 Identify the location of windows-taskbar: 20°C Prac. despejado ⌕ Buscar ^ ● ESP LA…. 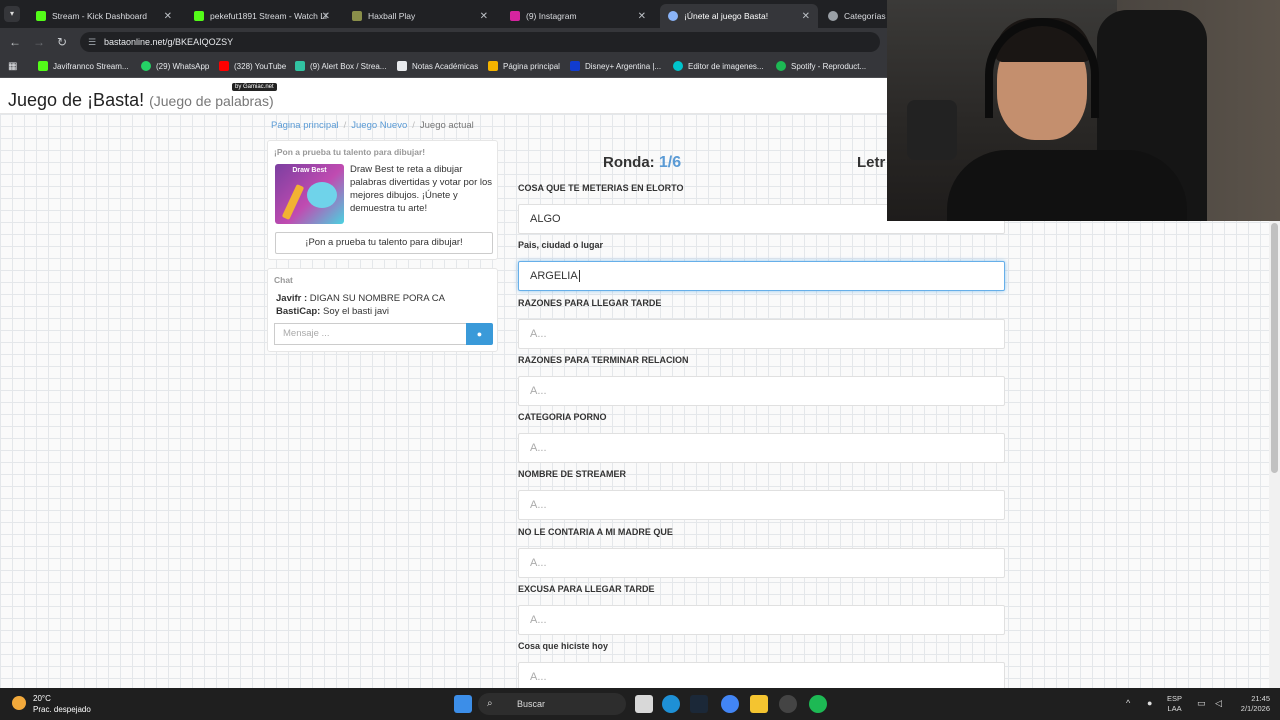
(640, 704).